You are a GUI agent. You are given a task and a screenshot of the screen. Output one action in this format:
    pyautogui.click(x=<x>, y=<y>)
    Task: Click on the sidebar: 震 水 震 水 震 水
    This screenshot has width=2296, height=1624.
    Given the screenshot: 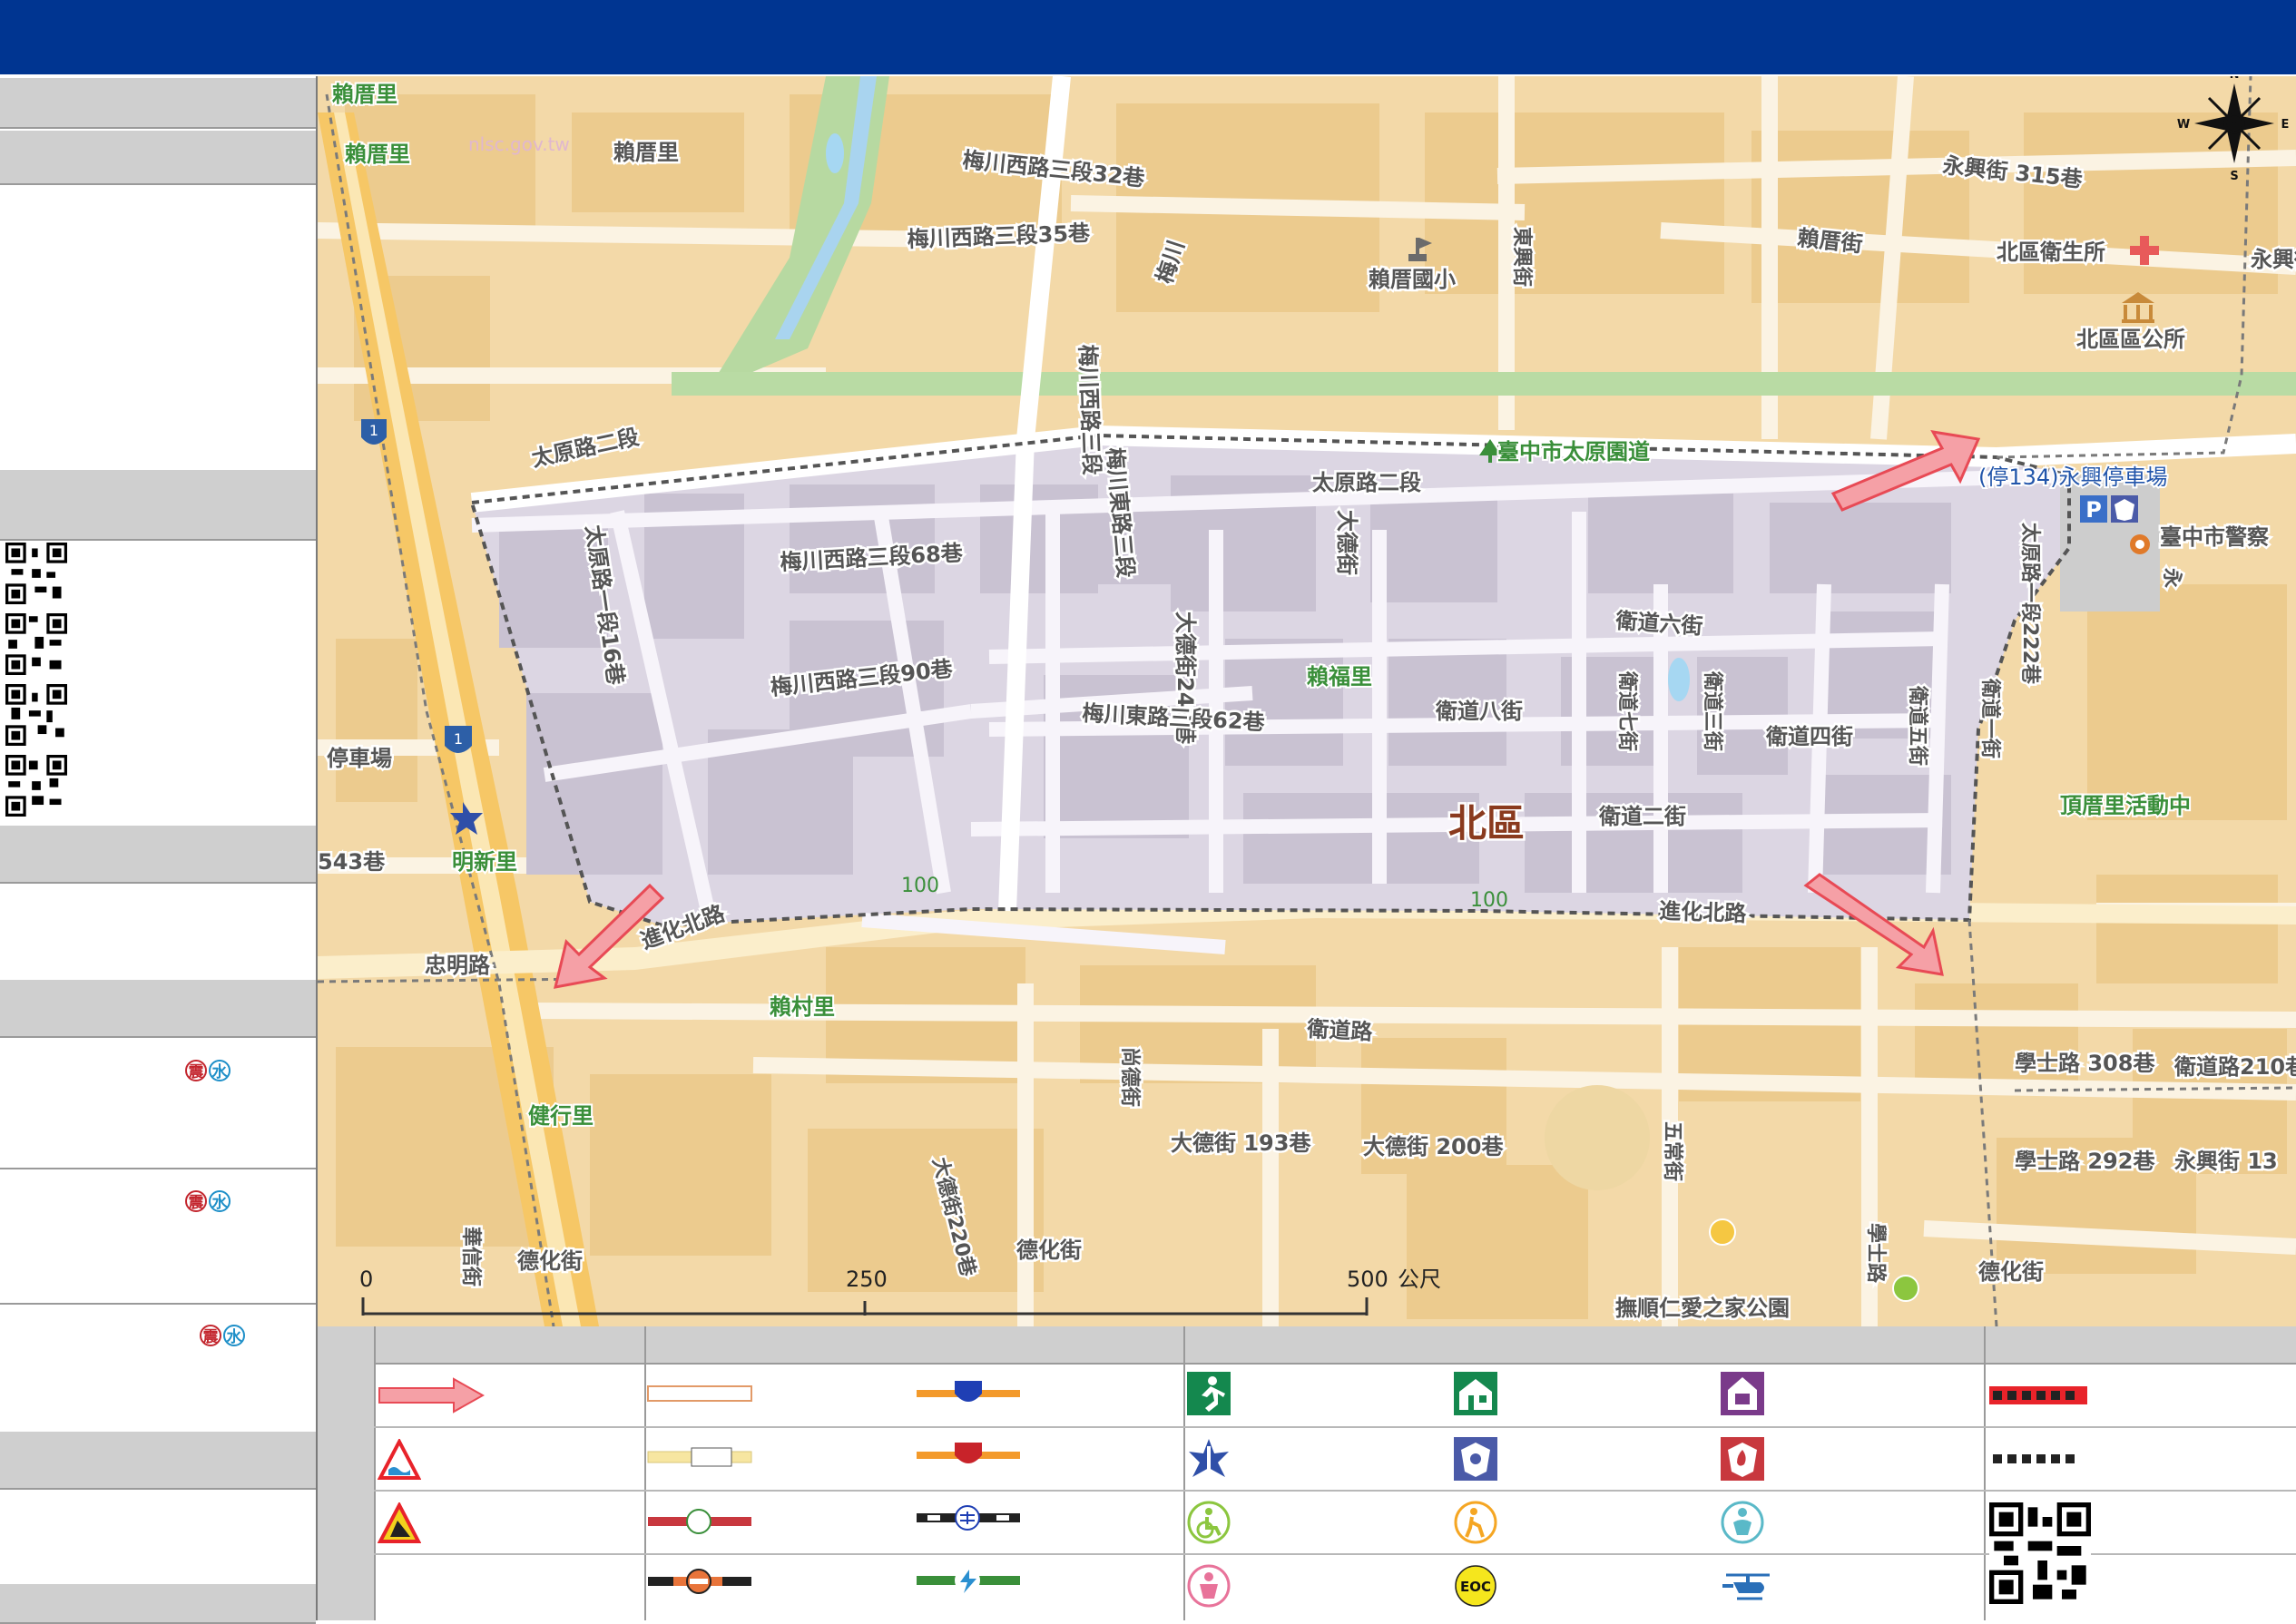 What is the action you would take?
    pyautogui.click(x=159, y=850)
    